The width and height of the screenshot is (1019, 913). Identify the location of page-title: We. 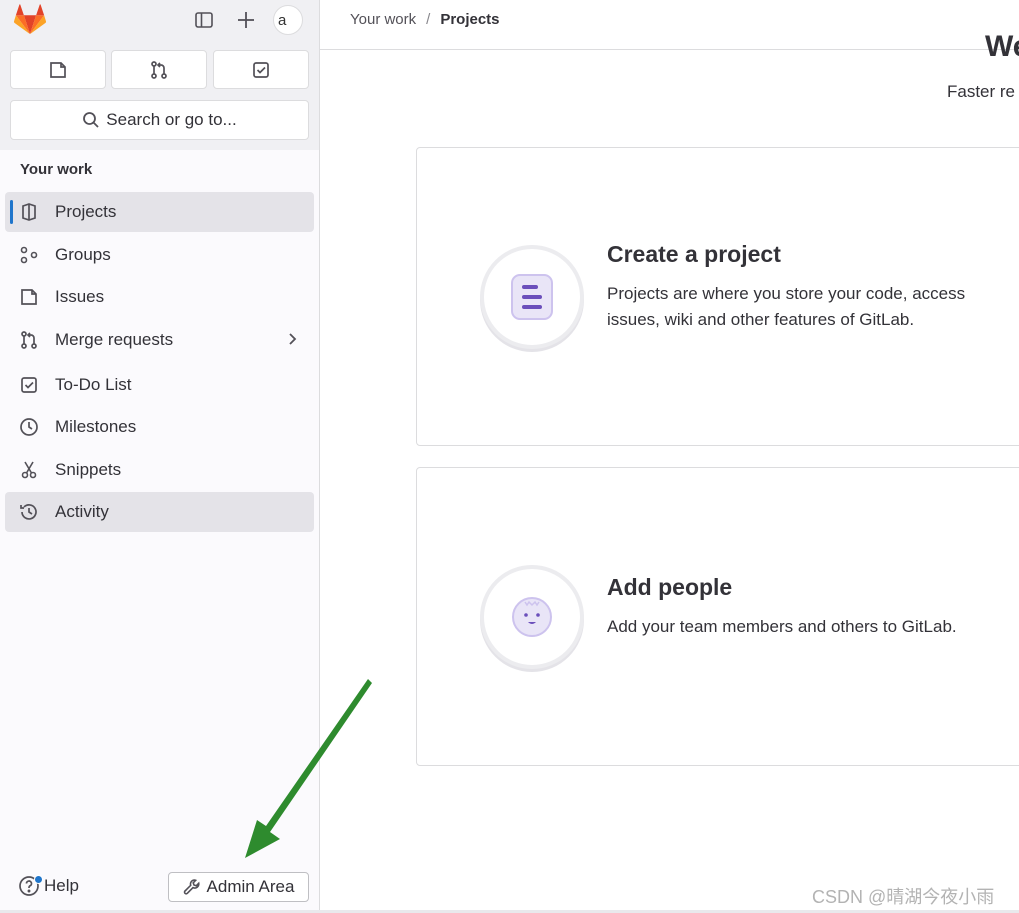
(1002, 46).